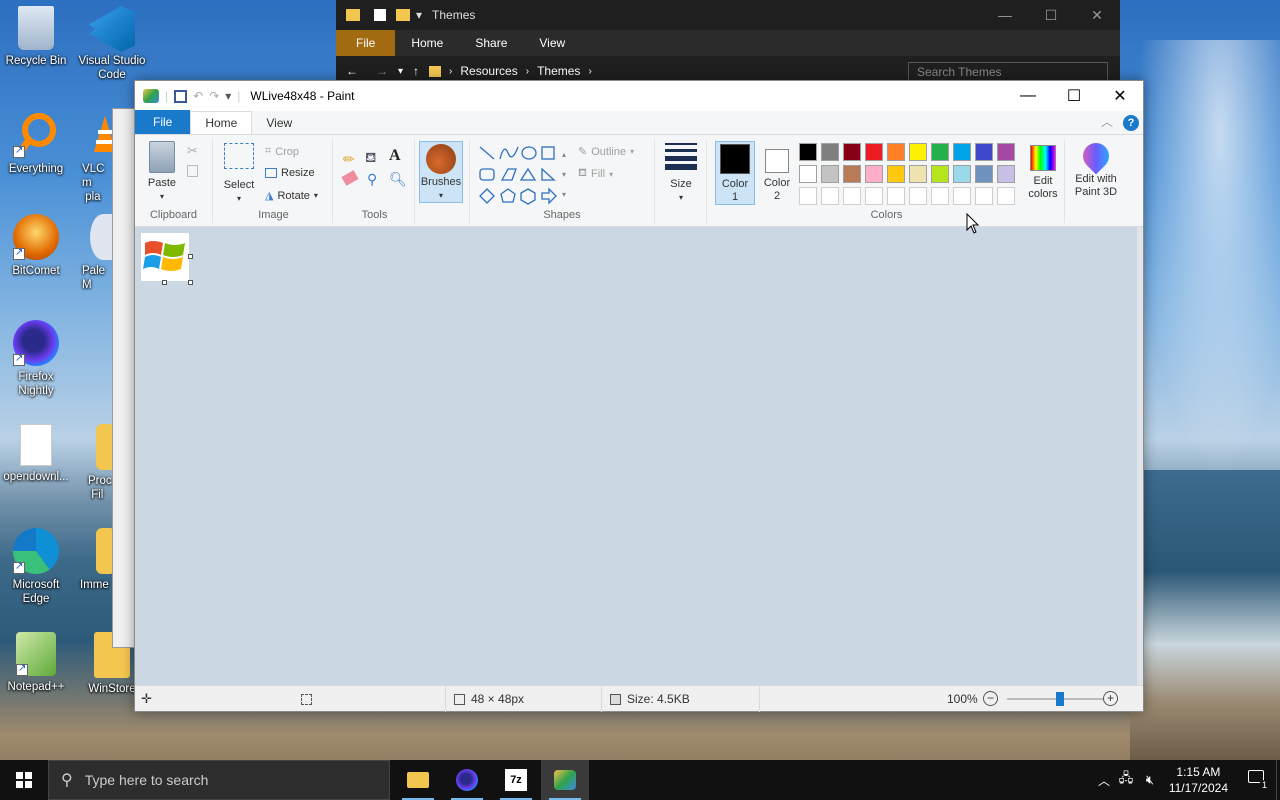 Image resolution: width=1280 pixels, height=800 pixels. Describe the element at coordinates (564, 175) in the screenshot. I see `shapes-scroll-icon: ▴ ▾ ▾` at that location.